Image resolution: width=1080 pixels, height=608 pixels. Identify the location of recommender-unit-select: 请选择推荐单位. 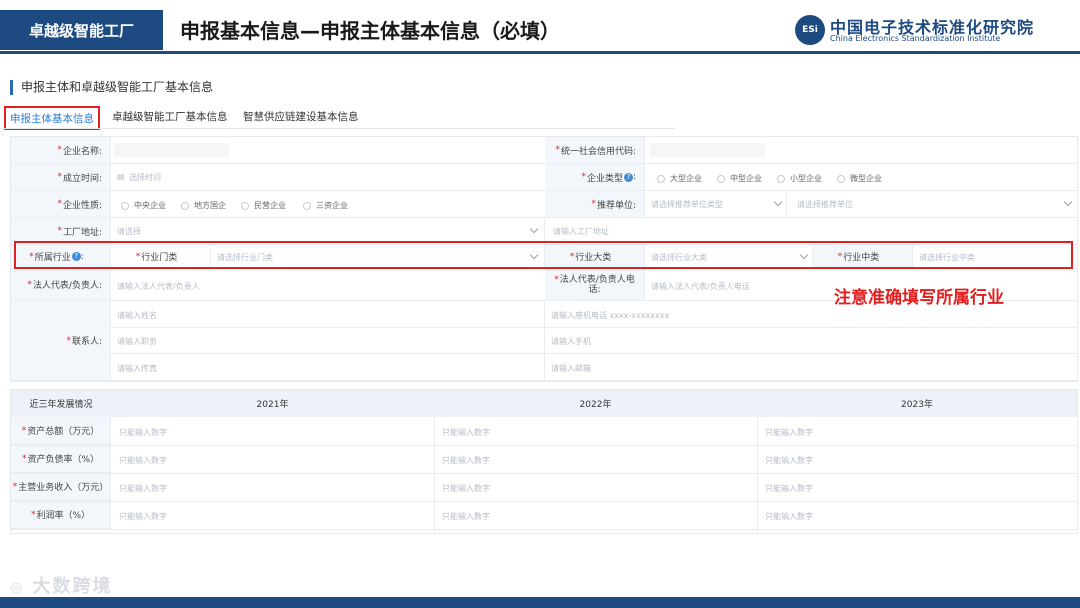
(932, 204).